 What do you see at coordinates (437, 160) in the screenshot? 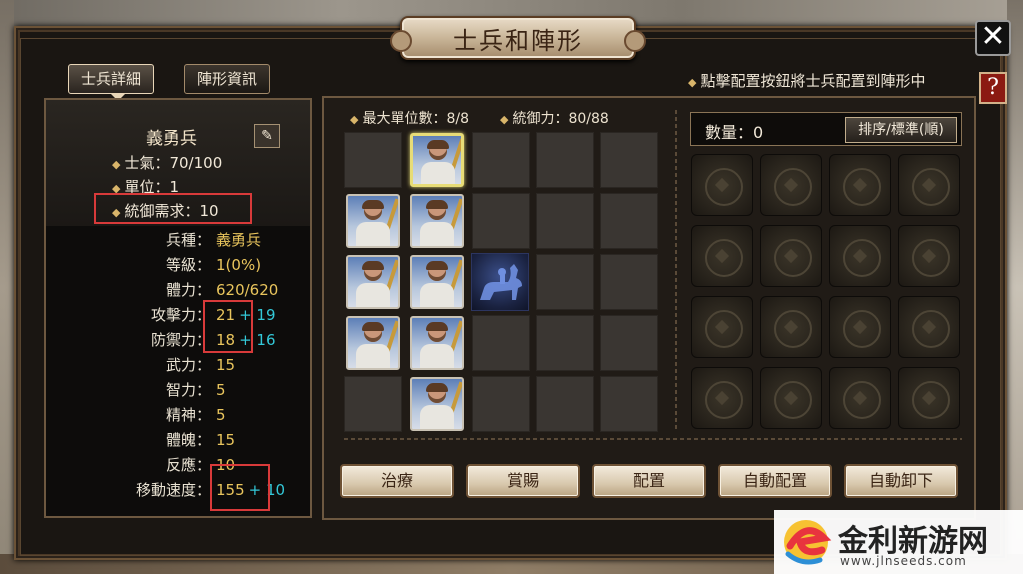
I see `selected-soldier-portrait` at bounding box center [437, 160].